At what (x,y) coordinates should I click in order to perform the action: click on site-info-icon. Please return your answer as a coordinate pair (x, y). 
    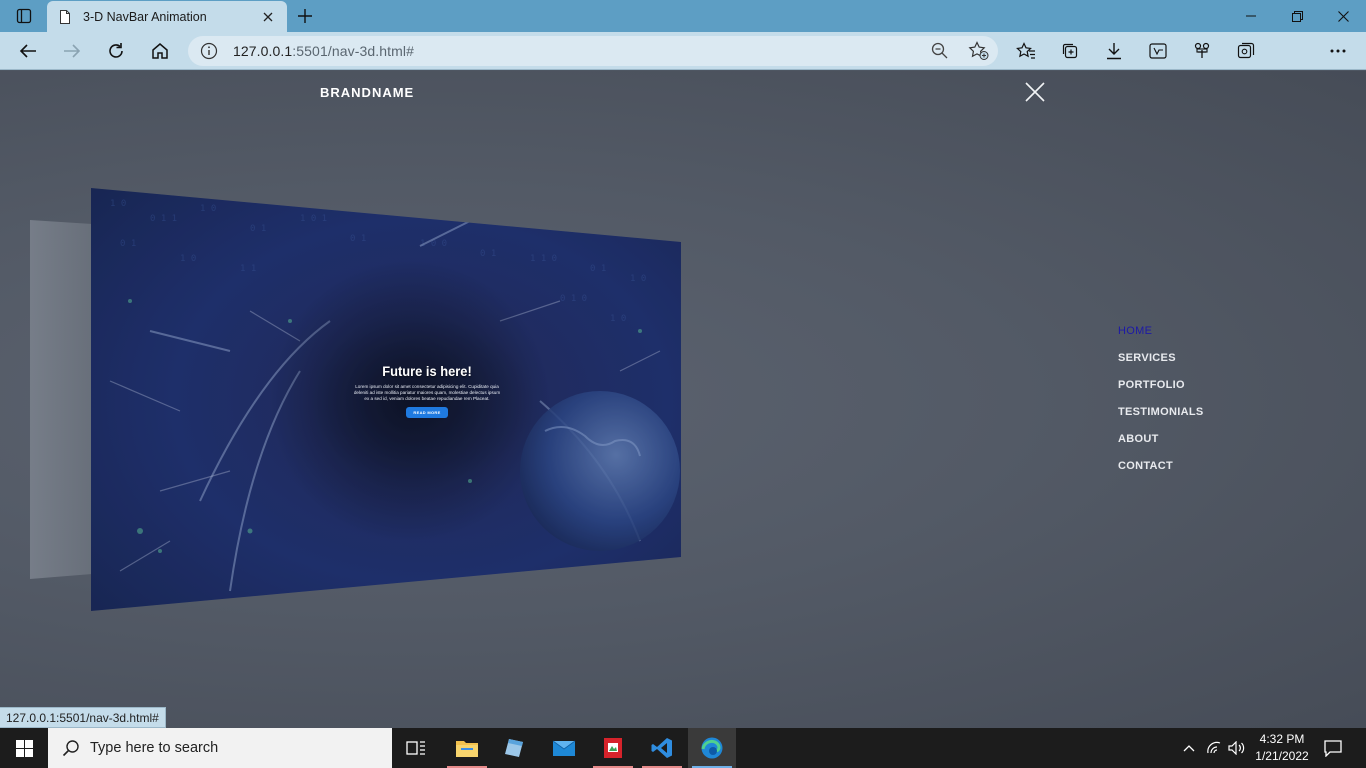
    Looking at the image, I should click on (209, 51).